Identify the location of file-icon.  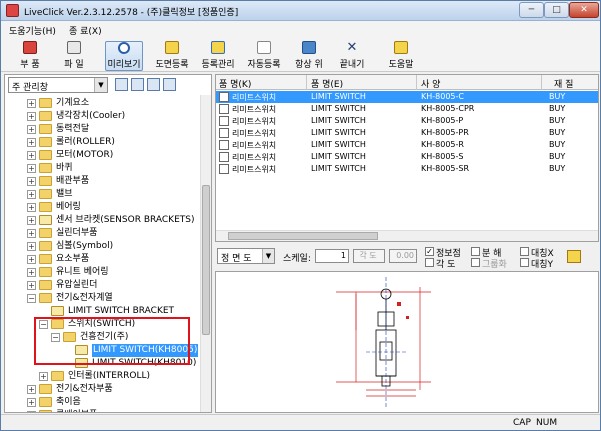
(74, 47).